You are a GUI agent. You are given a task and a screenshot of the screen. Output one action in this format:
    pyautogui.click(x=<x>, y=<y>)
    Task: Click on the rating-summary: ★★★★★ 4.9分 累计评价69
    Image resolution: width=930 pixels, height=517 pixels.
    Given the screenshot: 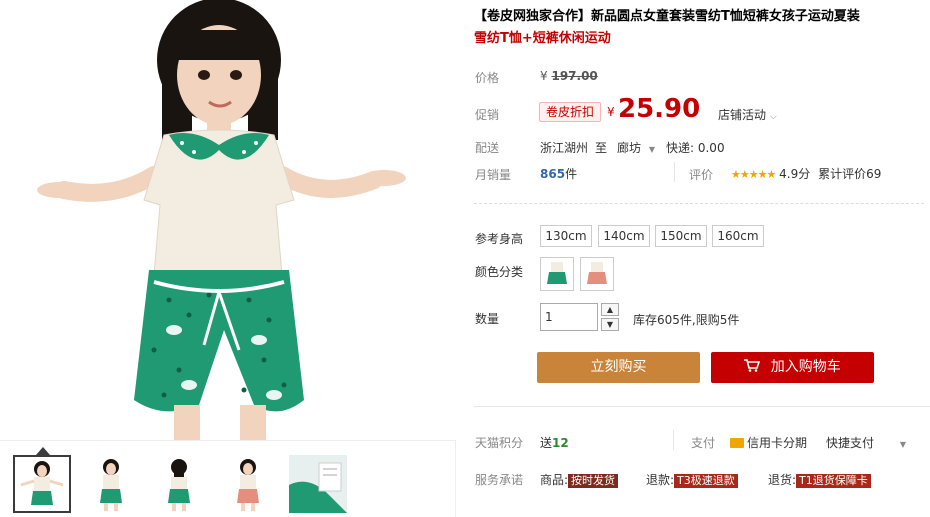 What is the action you would take?
    pyautogui.click(x=806, y=173)
    